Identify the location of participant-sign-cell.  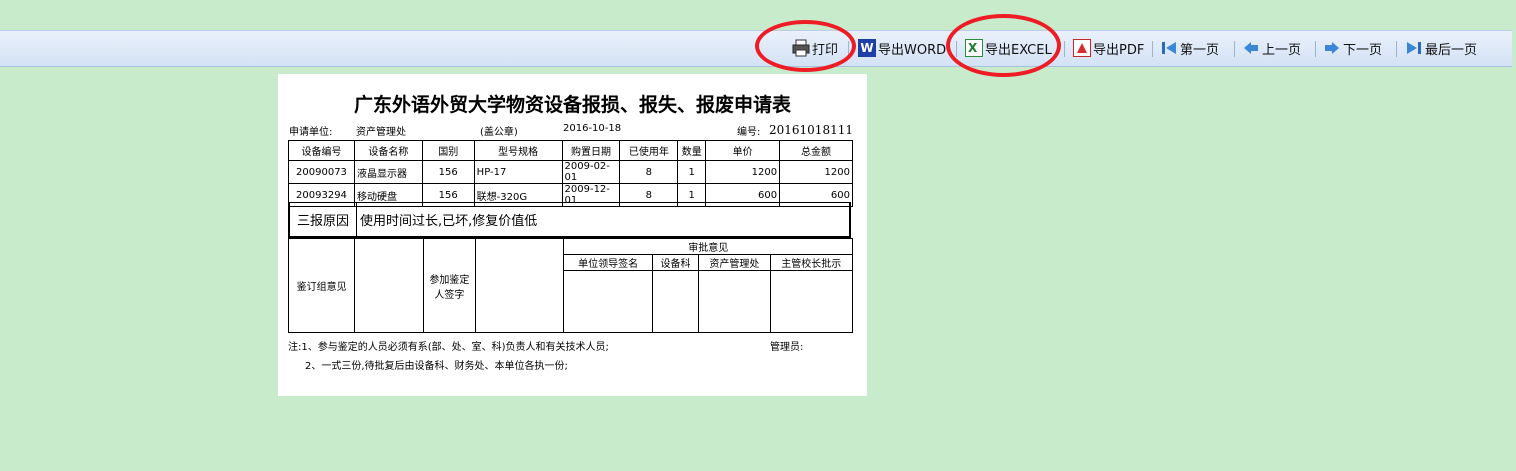
(519, 285).